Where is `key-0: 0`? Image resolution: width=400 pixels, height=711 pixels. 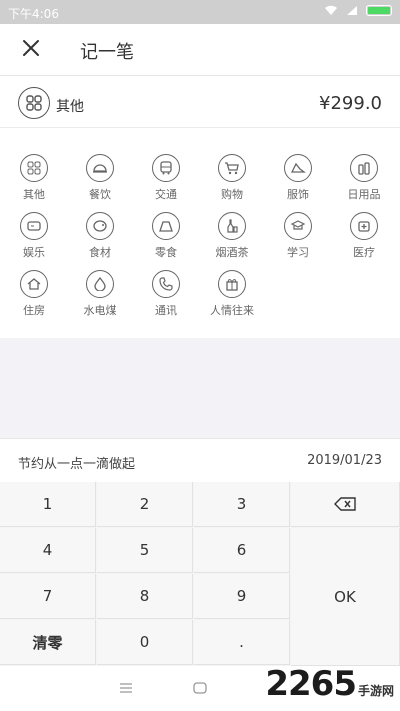
key-0: 0 is located at coordinates (145, 642).